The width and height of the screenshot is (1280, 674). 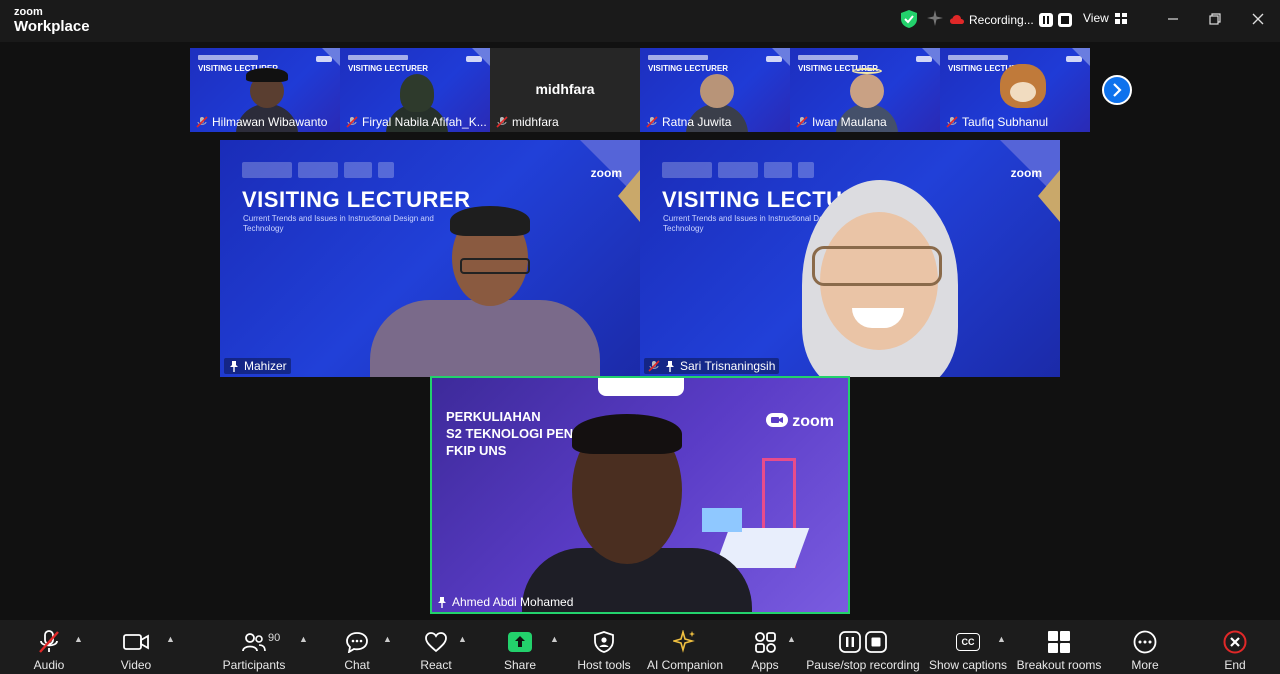 What do you see at coordinates (49, 665) in the screenshot?
I see `audio-label: Audio` at bounding box center [49, 665].